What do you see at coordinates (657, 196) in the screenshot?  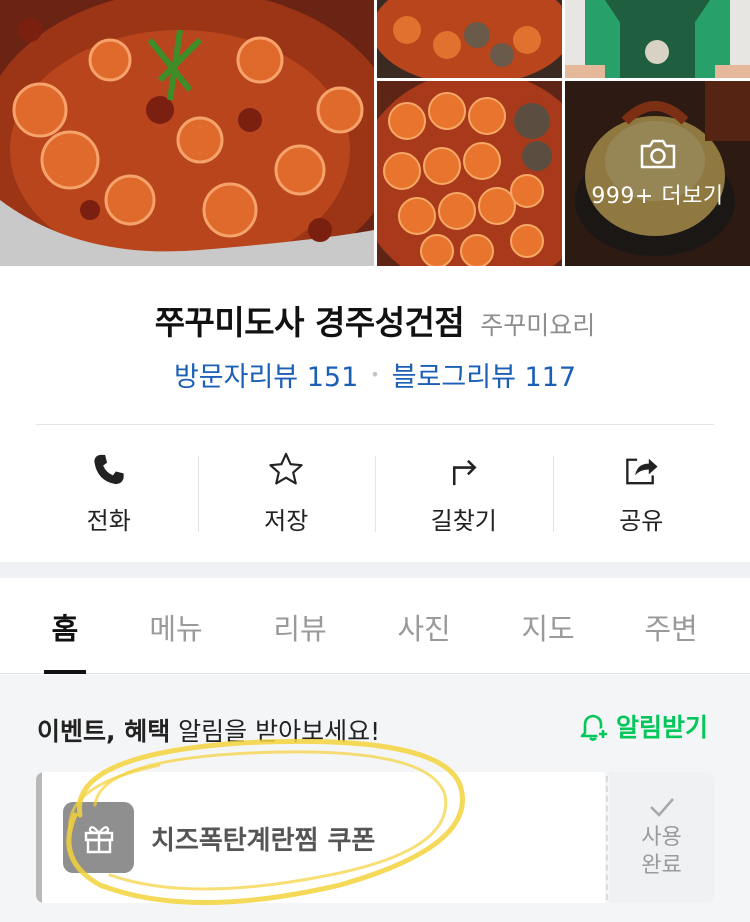 I see `more-photos-label: 999+ 더보기` at bounding box center [657, 196].